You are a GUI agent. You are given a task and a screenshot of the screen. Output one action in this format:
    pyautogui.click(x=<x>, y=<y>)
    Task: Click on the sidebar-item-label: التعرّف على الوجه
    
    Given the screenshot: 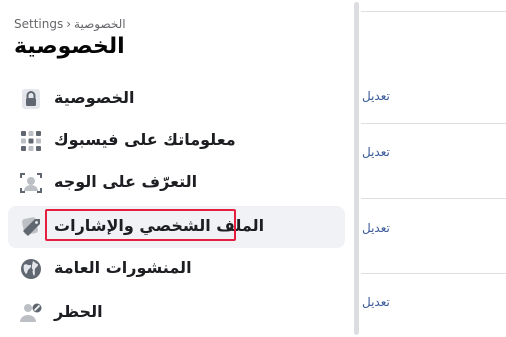 What is the action you would take?
    pyautogui.click(x=126, y=181)
    